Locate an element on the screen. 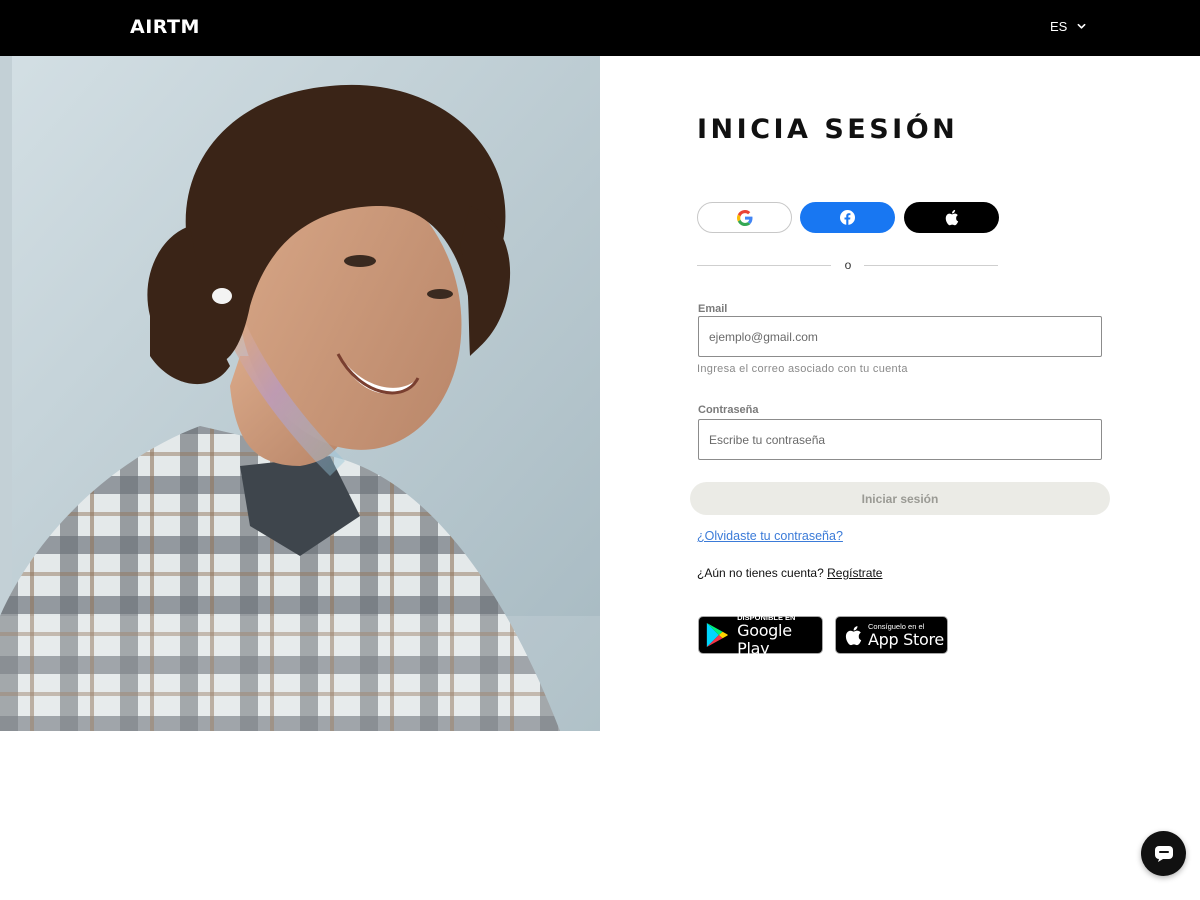 This screenshot has width=1200, height=900. divider-left is located at coordinates (764, 265).